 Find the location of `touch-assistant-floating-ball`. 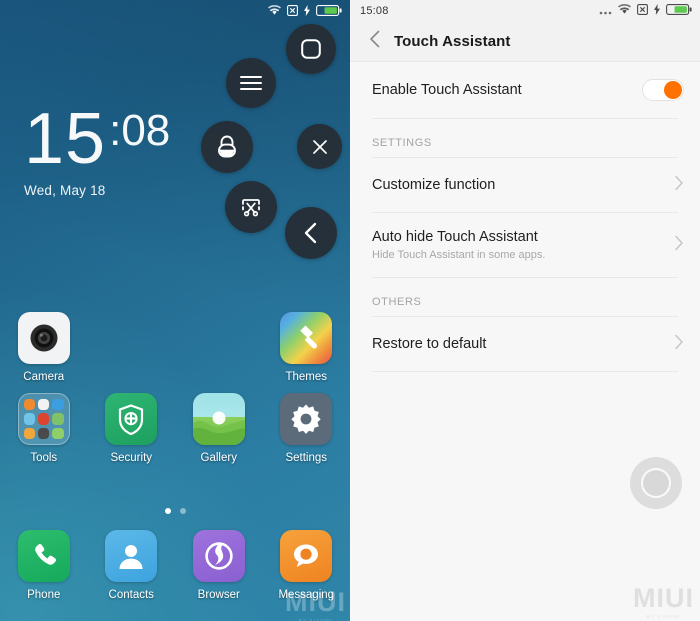

touch-assistant-floating-ball is located at coordinates (656, 483).